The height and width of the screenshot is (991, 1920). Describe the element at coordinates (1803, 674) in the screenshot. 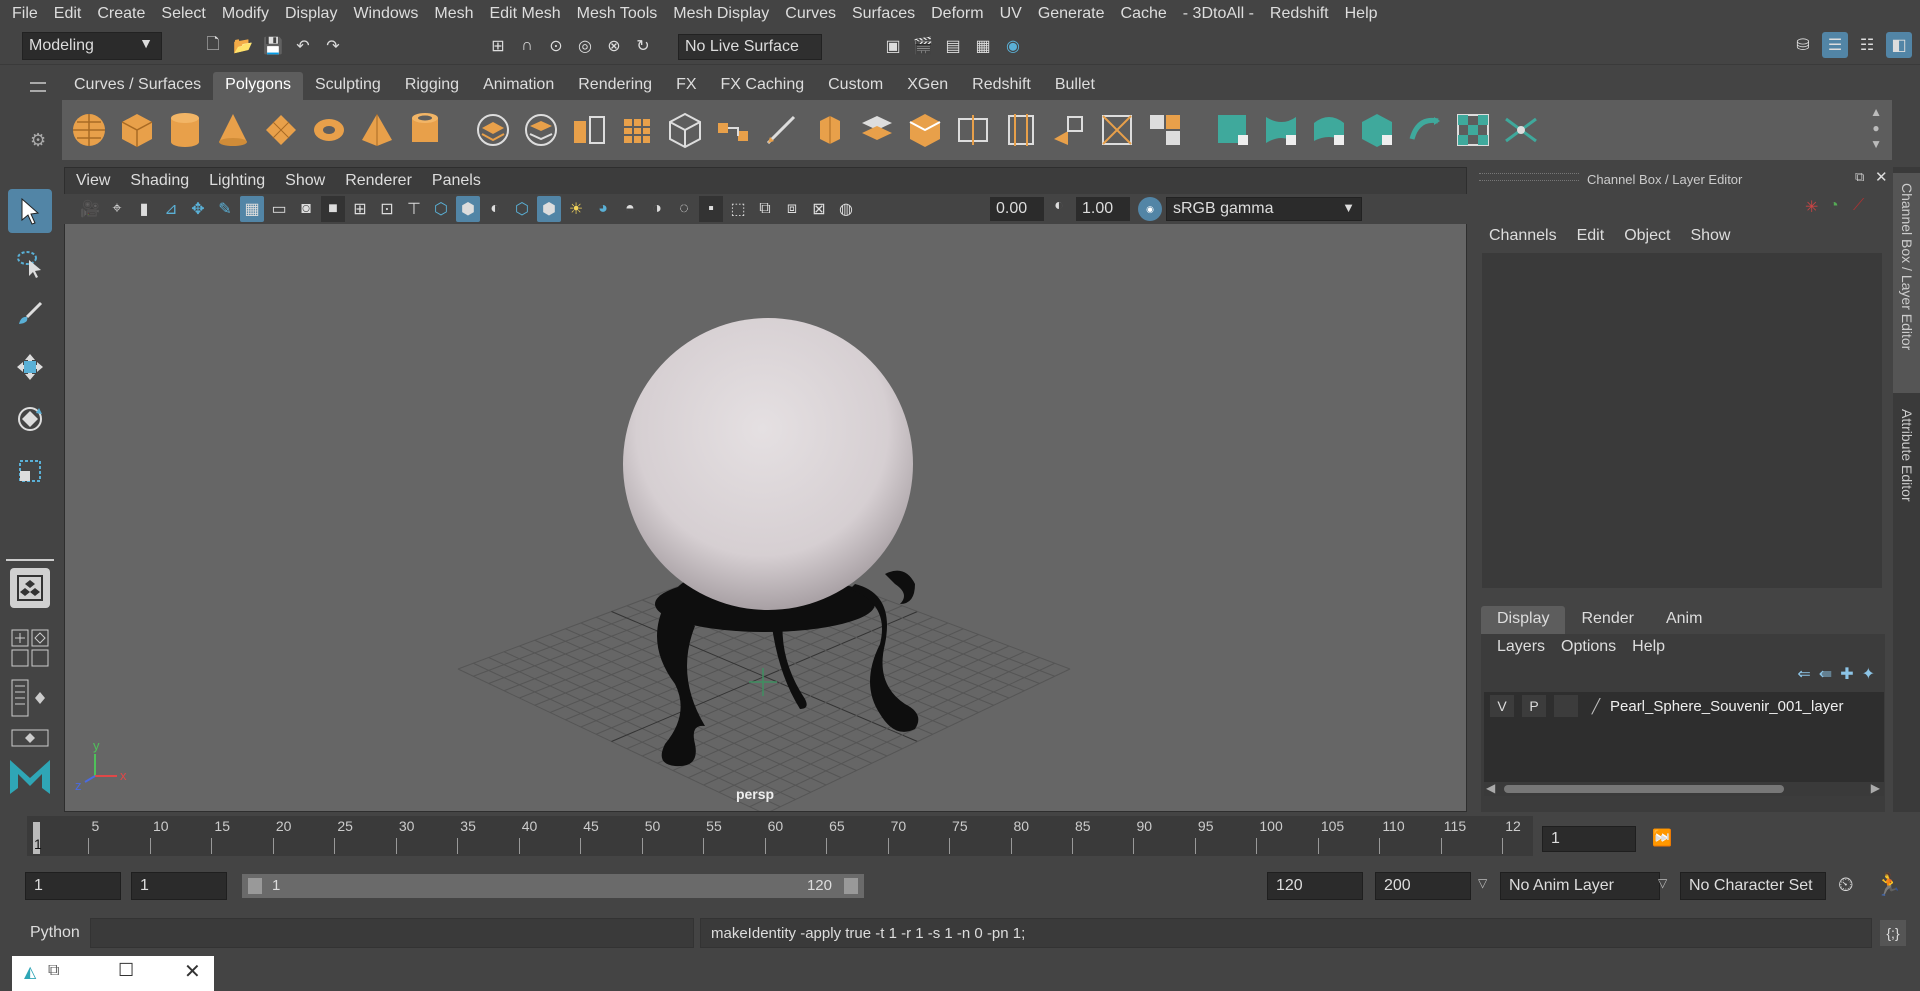

I see `move-layer-up-icon: ⇐` at that location.